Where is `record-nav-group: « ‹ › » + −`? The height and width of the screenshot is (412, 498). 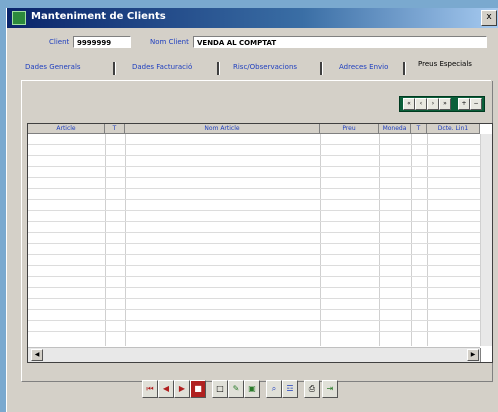
record-nav-group: « ‹ › » + − is located at coordinates (442, 104).